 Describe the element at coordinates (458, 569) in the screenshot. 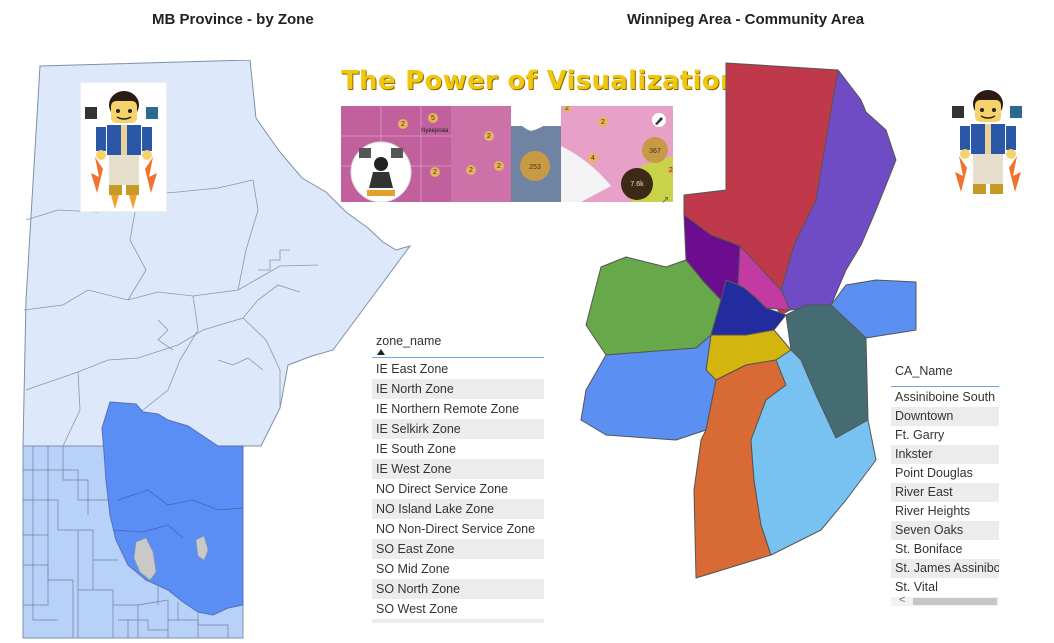

I see `table-row: SO Mid Zone` at that location.